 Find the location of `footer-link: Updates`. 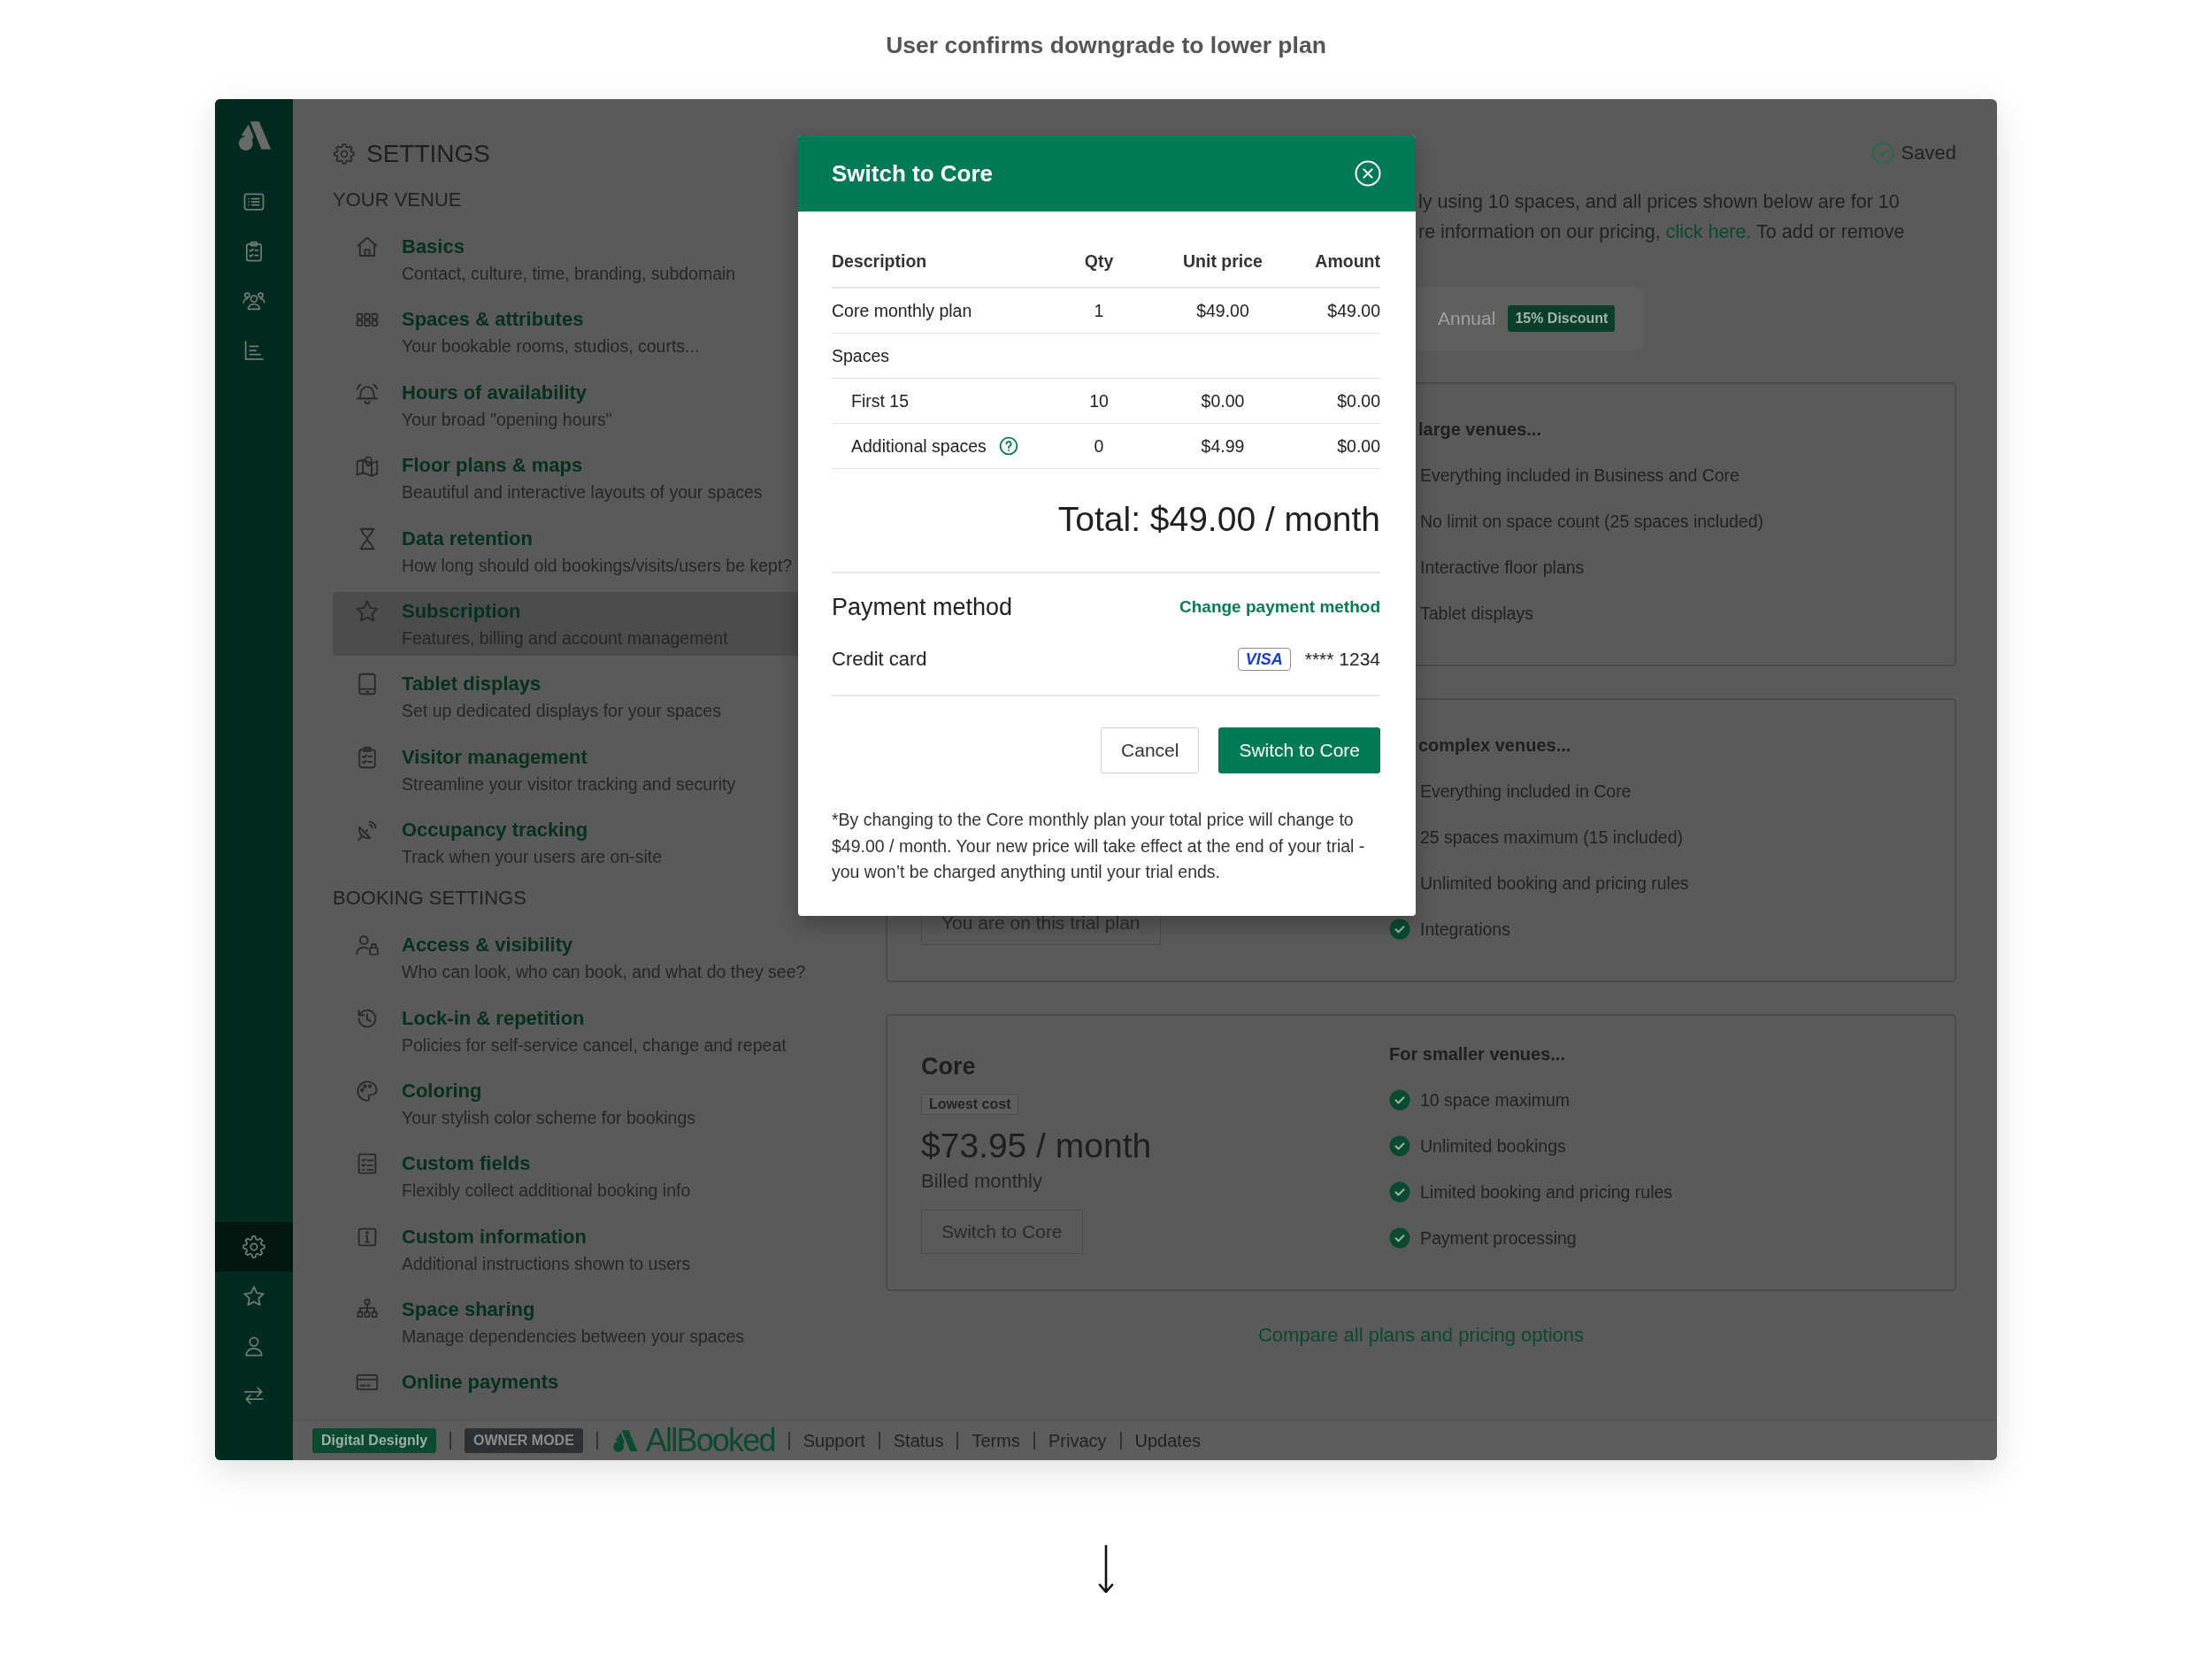

footer-link: Updates is located at coordinates (1168, 1440).